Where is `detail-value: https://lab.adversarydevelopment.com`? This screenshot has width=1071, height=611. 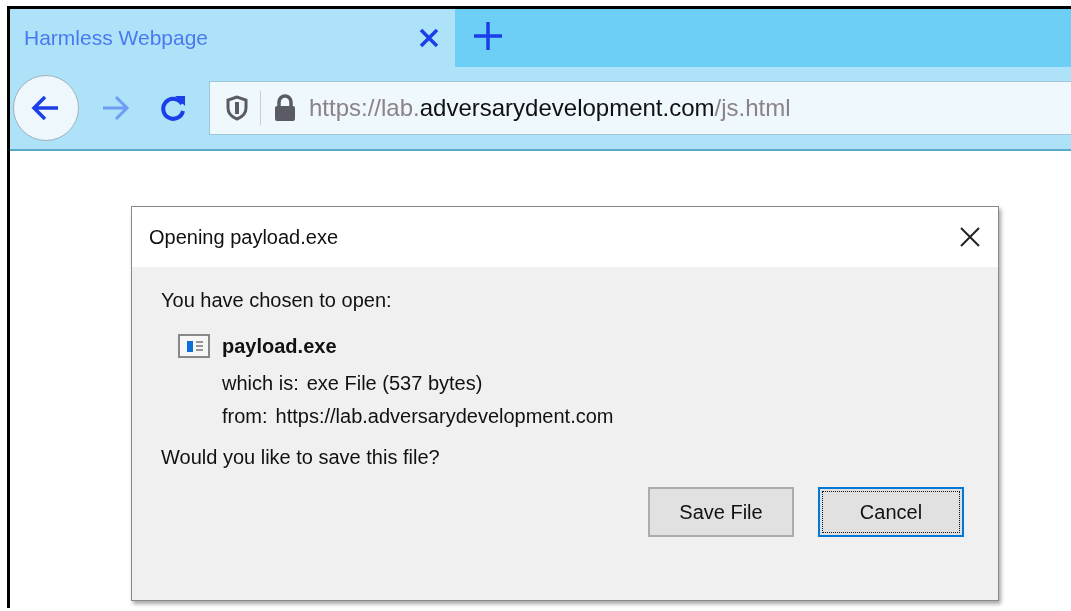 detail-value: https://lab.adversarydevelopment.com is located at coordinates (444, 416).